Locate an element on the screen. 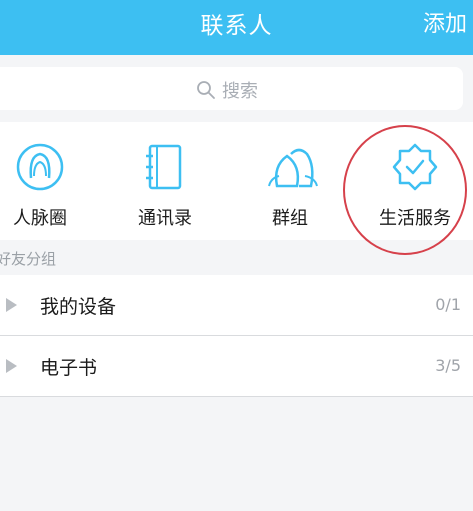  group-name: 我的设备 is located at coordinates (78, 307).